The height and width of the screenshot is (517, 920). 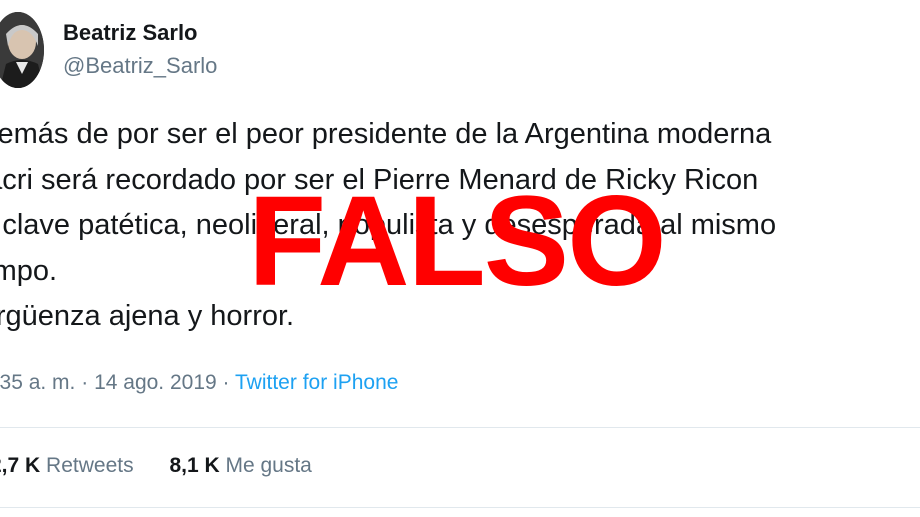 What do you see at coordinates (37, 382) in the screenshot?
I see `tweet-time: 1:35 a. m.` at bounding box center [37, 382].